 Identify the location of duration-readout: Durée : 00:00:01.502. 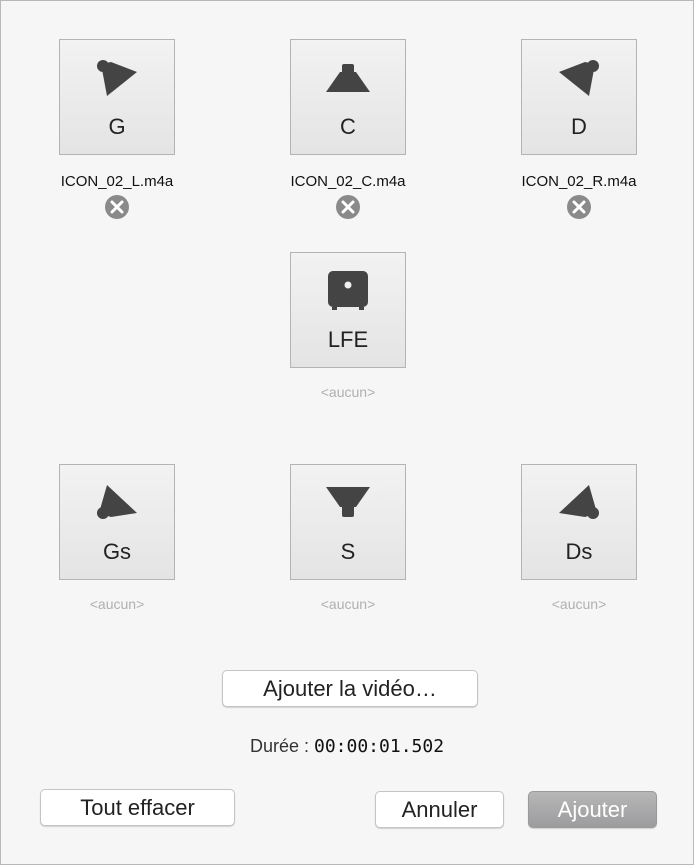
(347, 746).